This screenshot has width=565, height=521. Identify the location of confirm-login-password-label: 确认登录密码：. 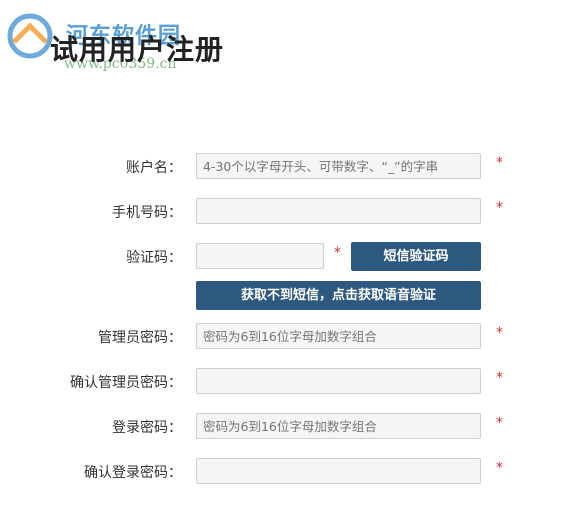
(133, 473).